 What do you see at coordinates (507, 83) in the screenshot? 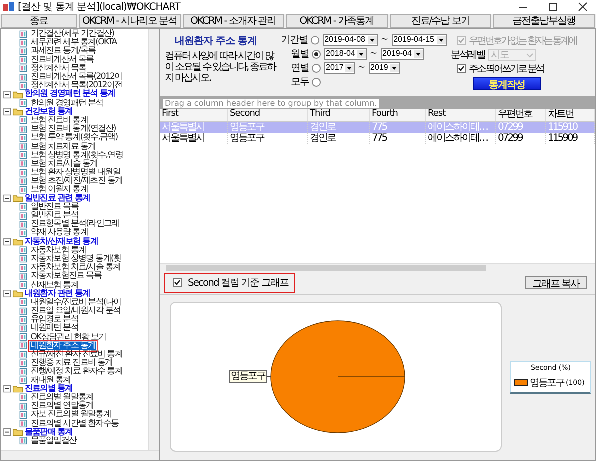
I see `generate-button: 통계작성` at bounding box center [507, 83].